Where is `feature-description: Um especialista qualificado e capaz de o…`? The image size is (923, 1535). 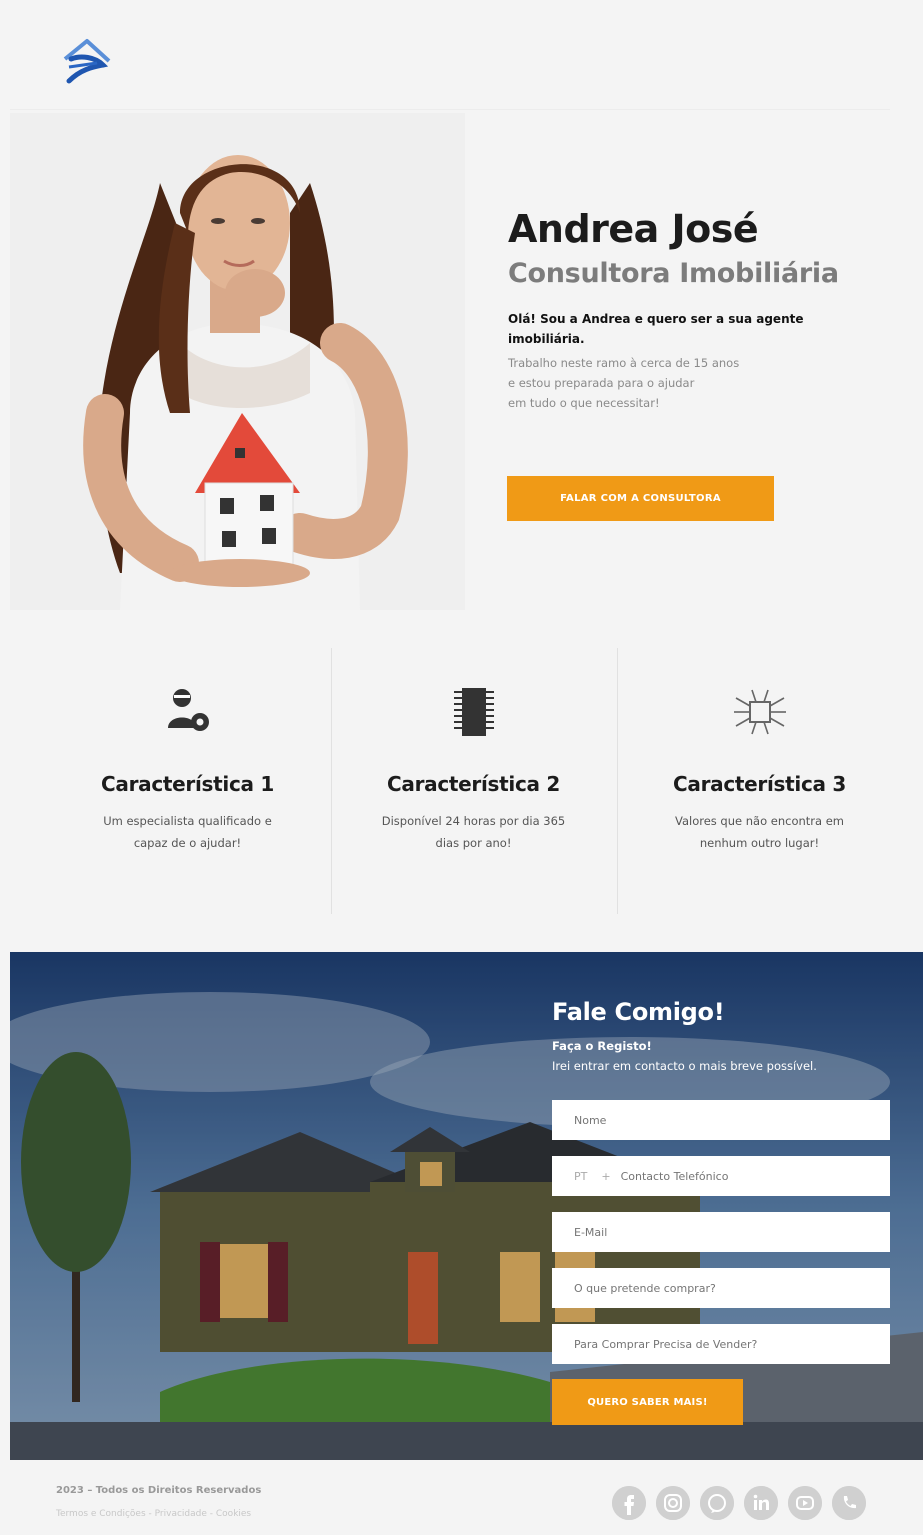
feature-description: Um especialista qualificado e capaz de o… is located at coordinates (187, 832).